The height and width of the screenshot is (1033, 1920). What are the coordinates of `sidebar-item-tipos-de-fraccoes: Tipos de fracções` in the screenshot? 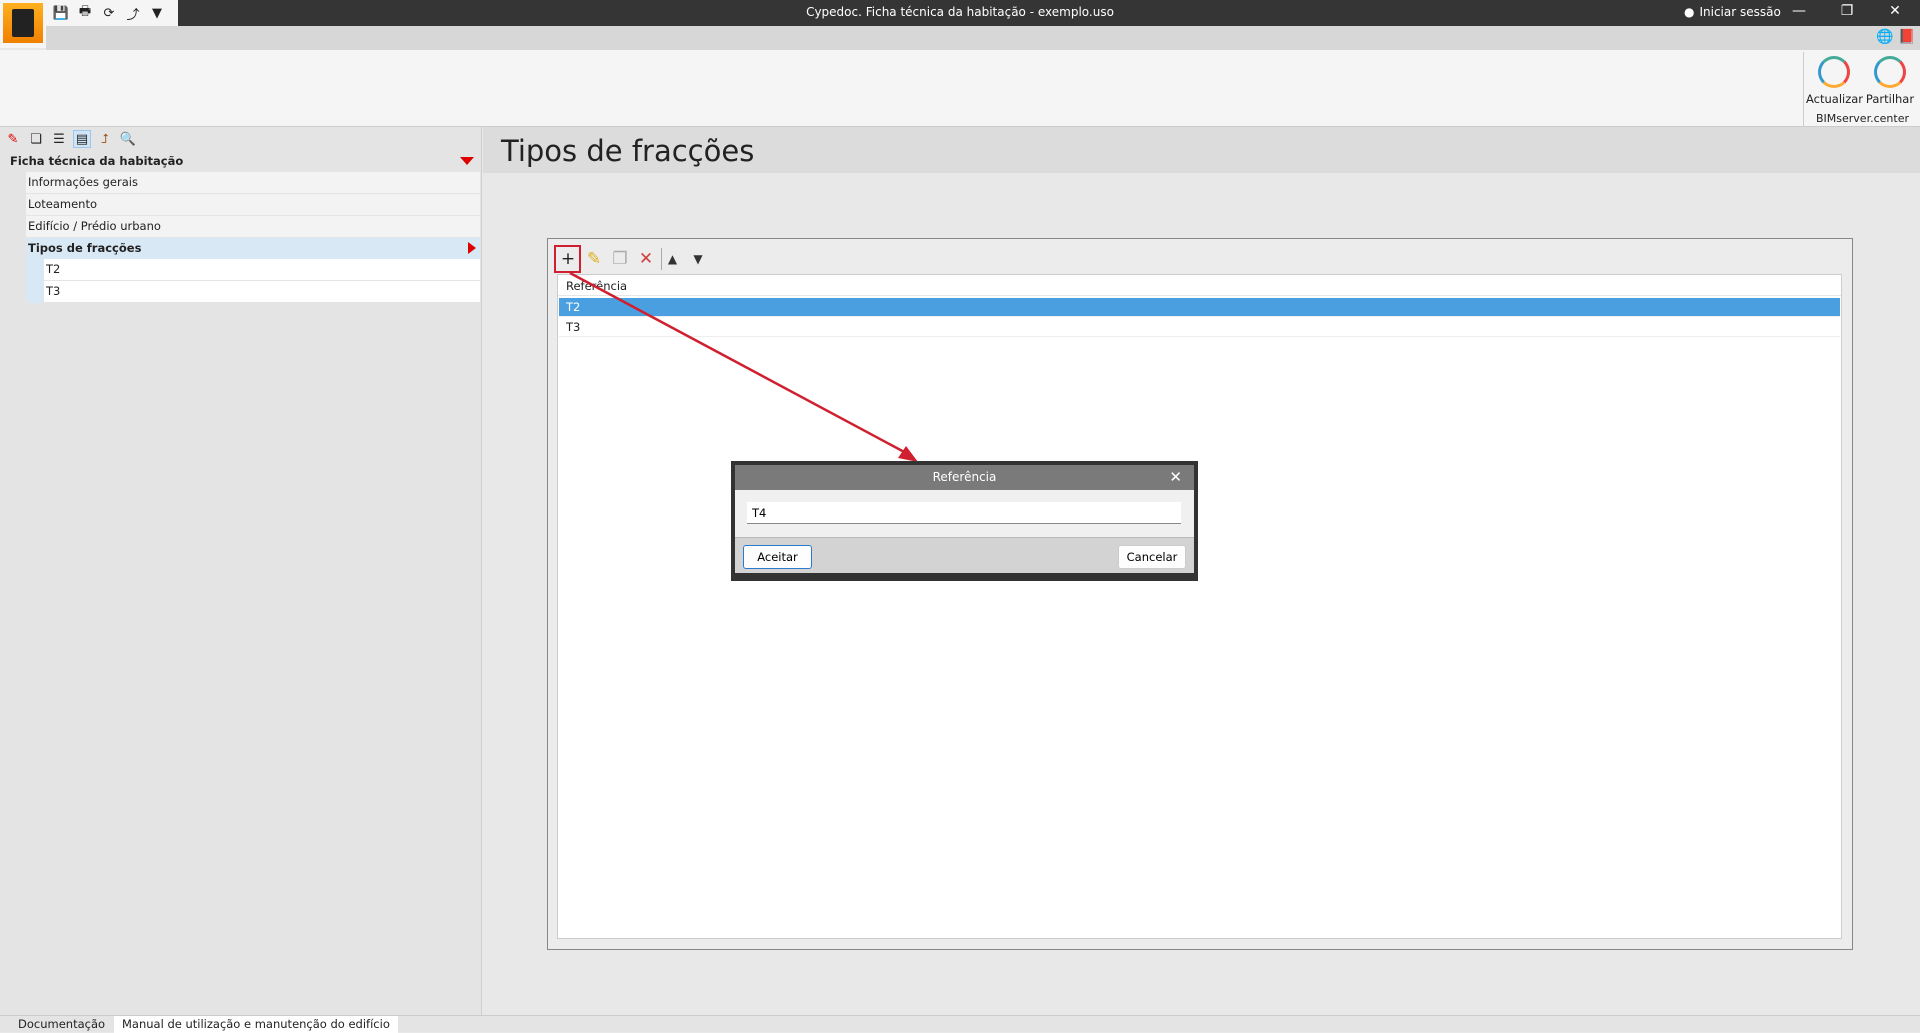 It's located at (253, 248).